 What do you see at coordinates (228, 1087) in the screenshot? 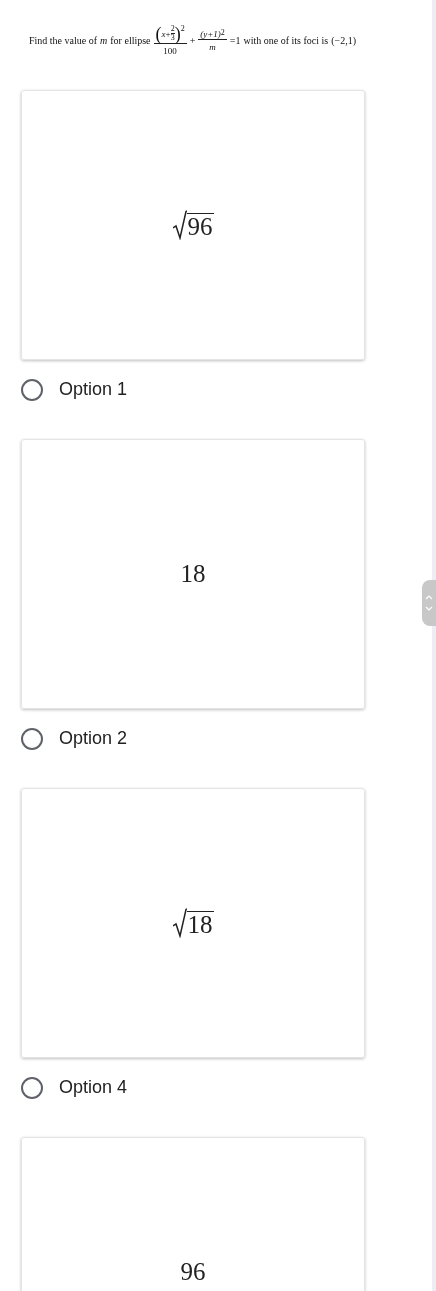
I see `answer-option: Option 4` at bounding box center [228, 1087].